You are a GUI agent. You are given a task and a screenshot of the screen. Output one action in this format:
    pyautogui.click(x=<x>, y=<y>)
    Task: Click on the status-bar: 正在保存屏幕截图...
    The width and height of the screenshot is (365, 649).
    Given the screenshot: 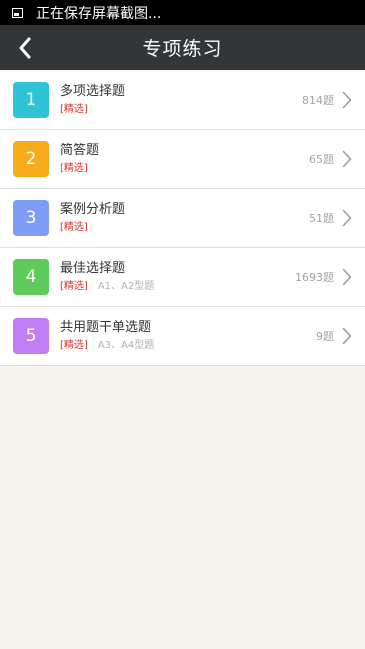 What is the action you would take?
    pyautogui.click(x=182, y=12)
    